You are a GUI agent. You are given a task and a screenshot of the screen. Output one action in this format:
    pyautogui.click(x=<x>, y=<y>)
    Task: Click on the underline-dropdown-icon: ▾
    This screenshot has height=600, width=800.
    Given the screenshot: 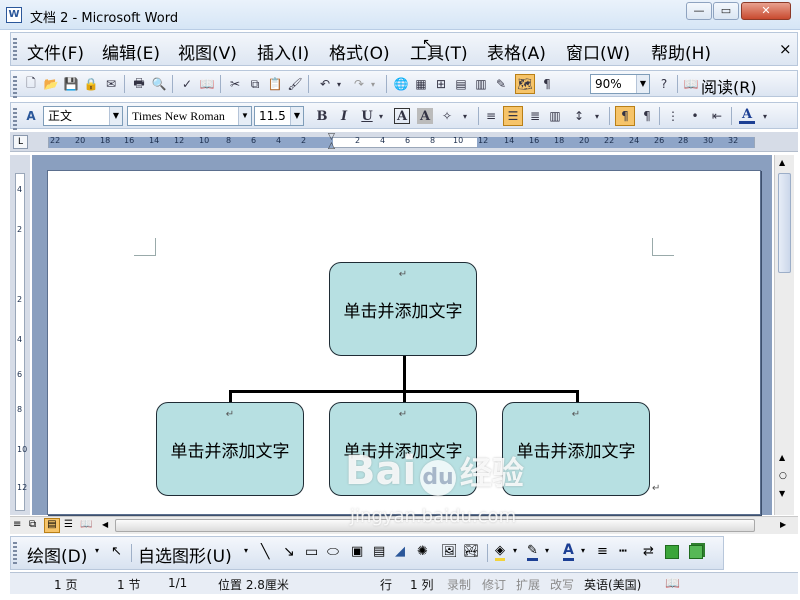 What is the action you would take?
    pyautogui.click(x=381, y=116)
    